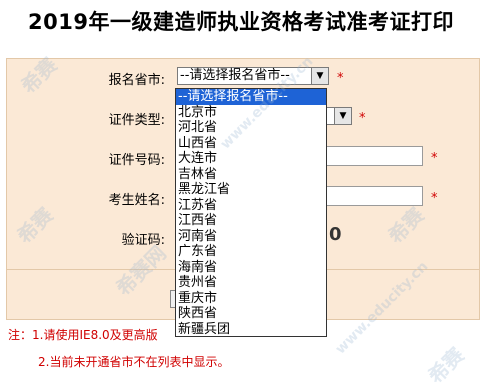 The image size is (482, 389). I want to click on watermark: 希赛, so click(446, 365).